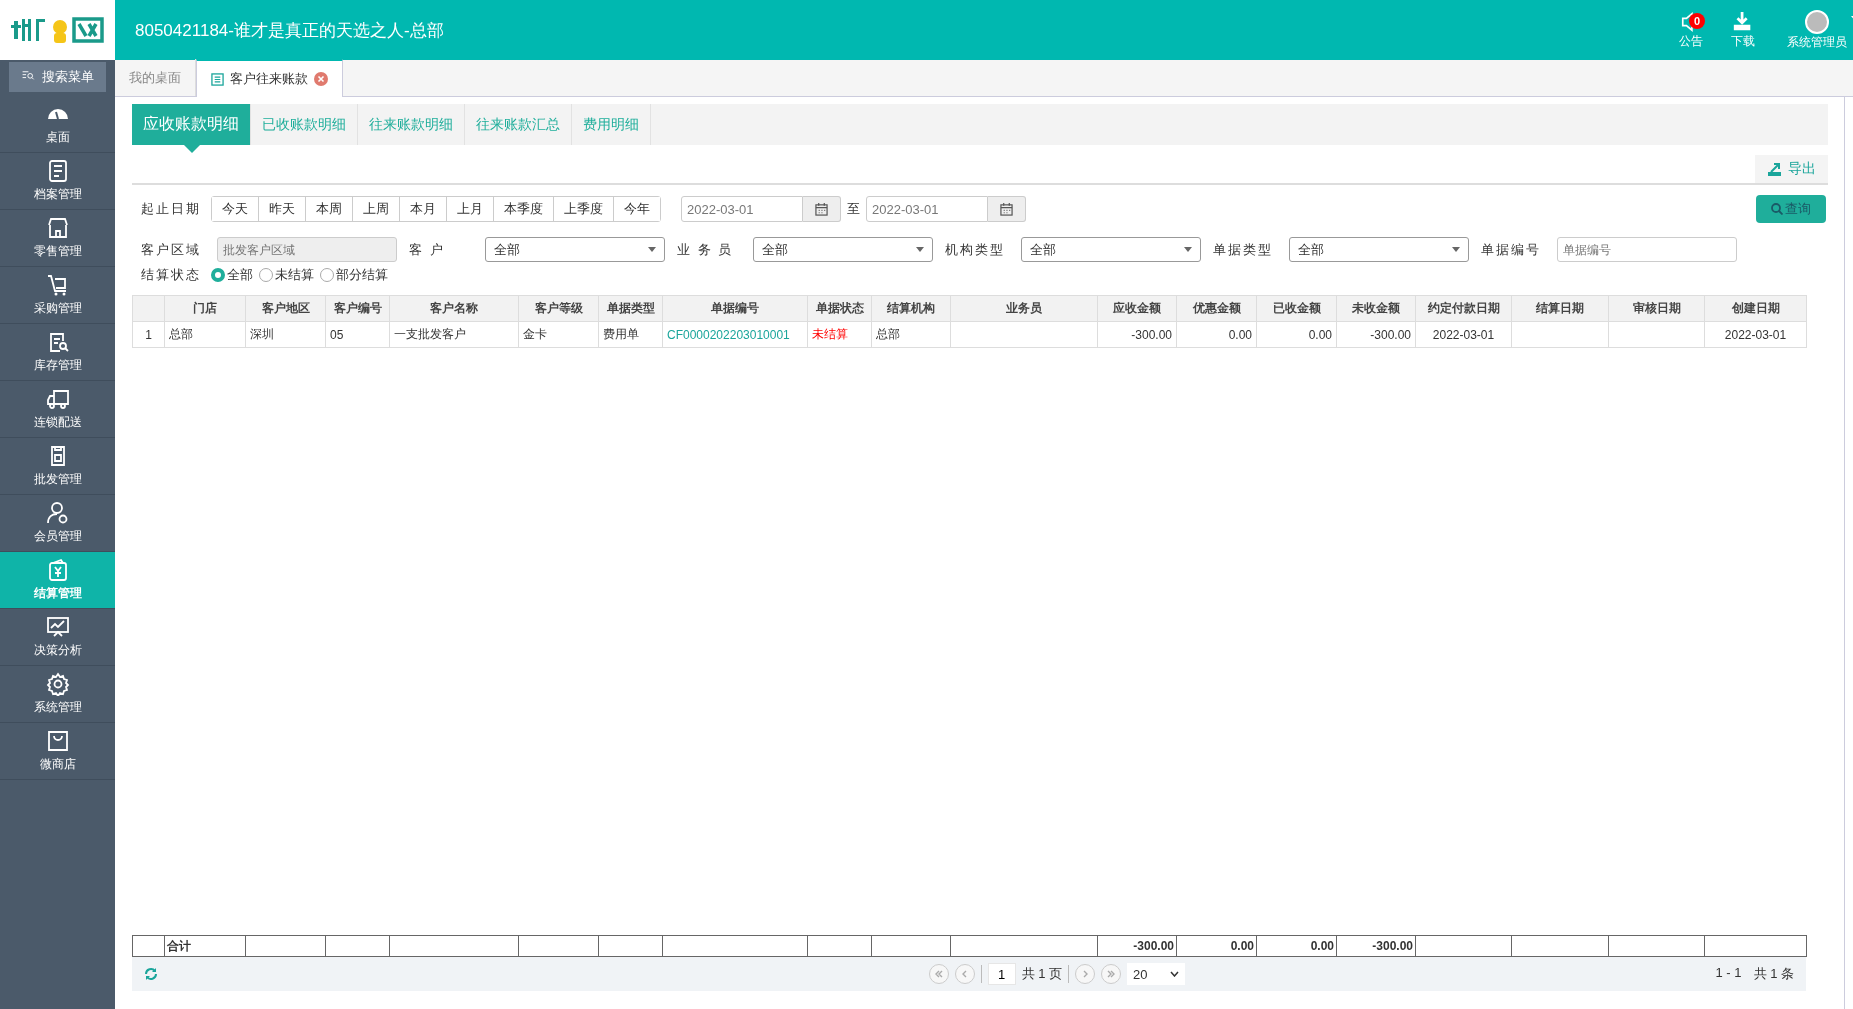 The height and width of the screenshot is (1009, 1853). I want to click on date-separator: 至, so click(853, 209).